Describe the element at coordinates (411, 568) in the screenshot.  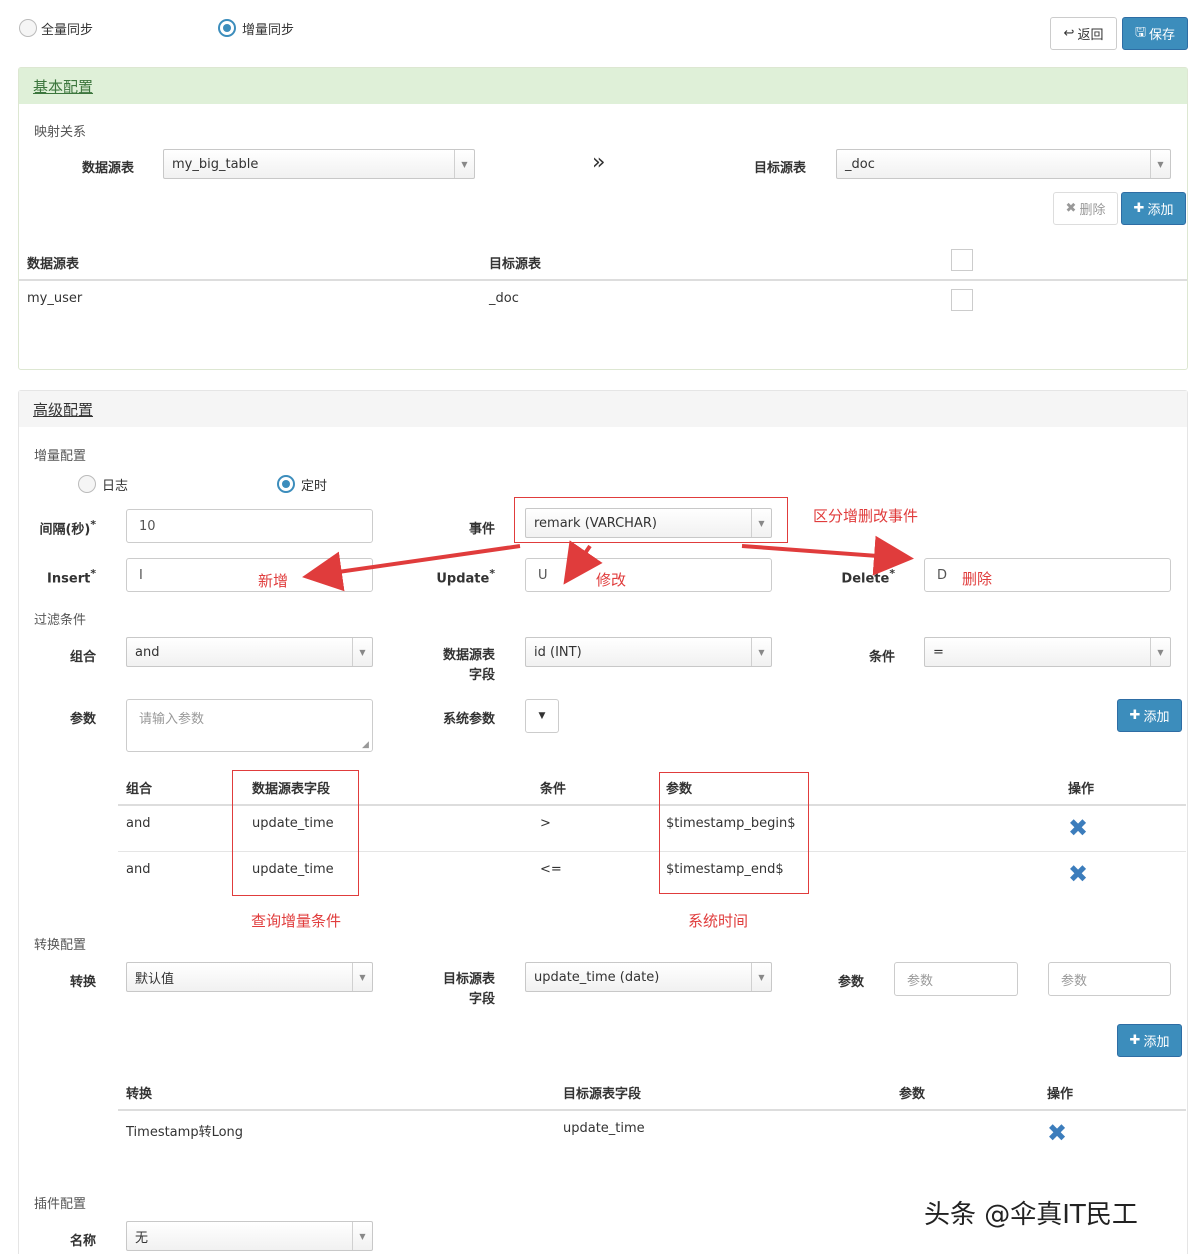
I see `insert-arrow` at that location.